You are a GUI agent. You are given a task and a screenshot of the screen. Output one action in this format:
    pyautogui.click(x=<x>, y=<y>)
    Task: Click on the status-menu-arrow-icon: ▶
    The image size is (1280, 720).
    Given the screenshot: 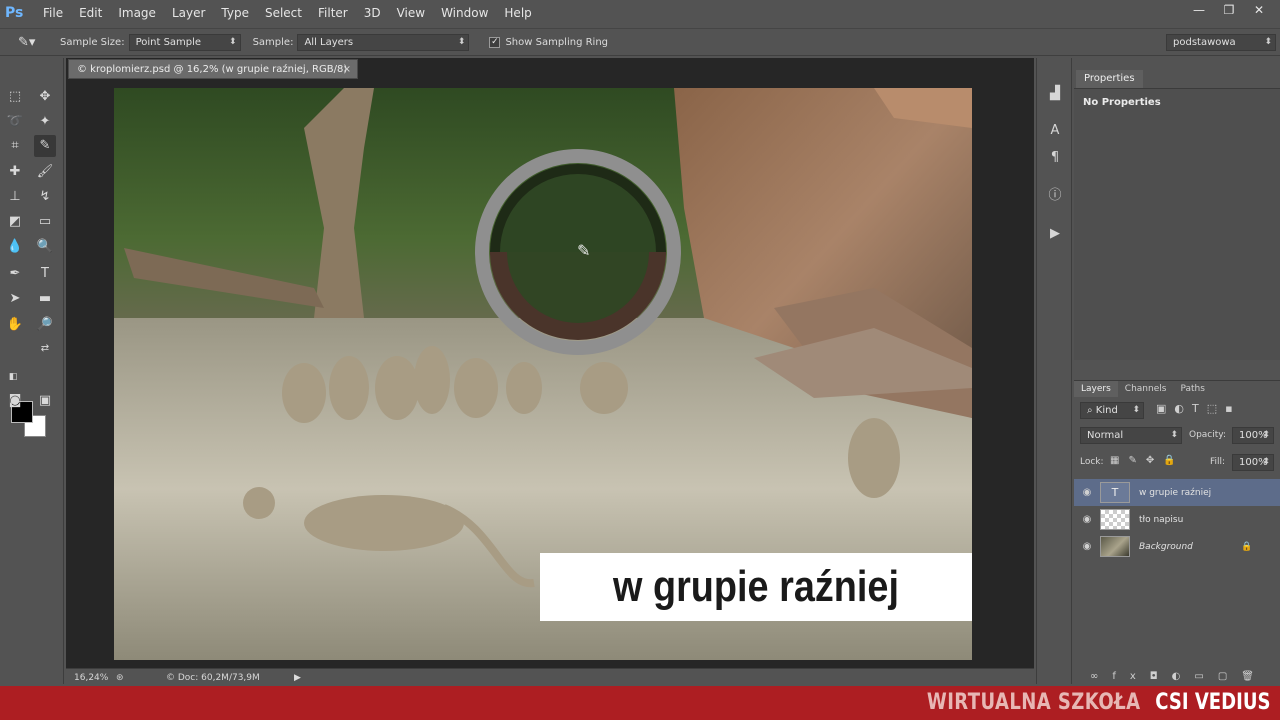 What is the action you would take?
    pyautogui.click(x=297, y=678)
    